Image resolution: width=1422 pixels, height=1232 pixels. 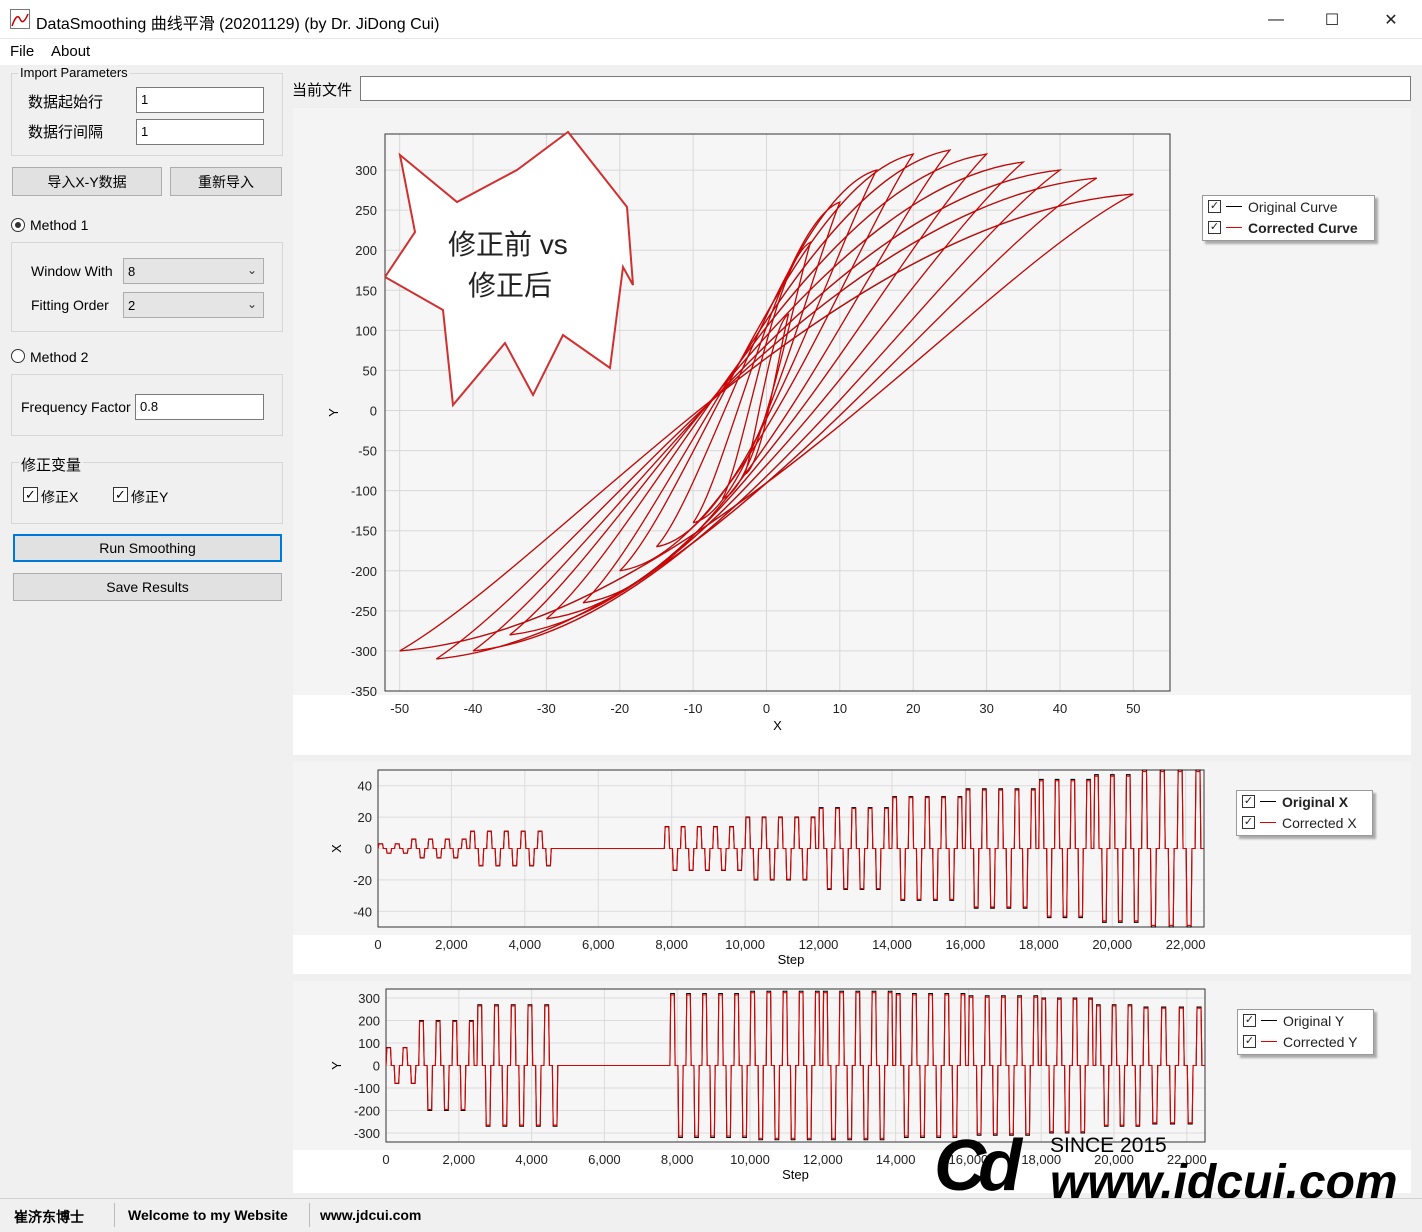 What do you see at coordinates (147, 587) in the screenshot?
I see `save-results-button: Save Results` at bounding box center [147, 587].